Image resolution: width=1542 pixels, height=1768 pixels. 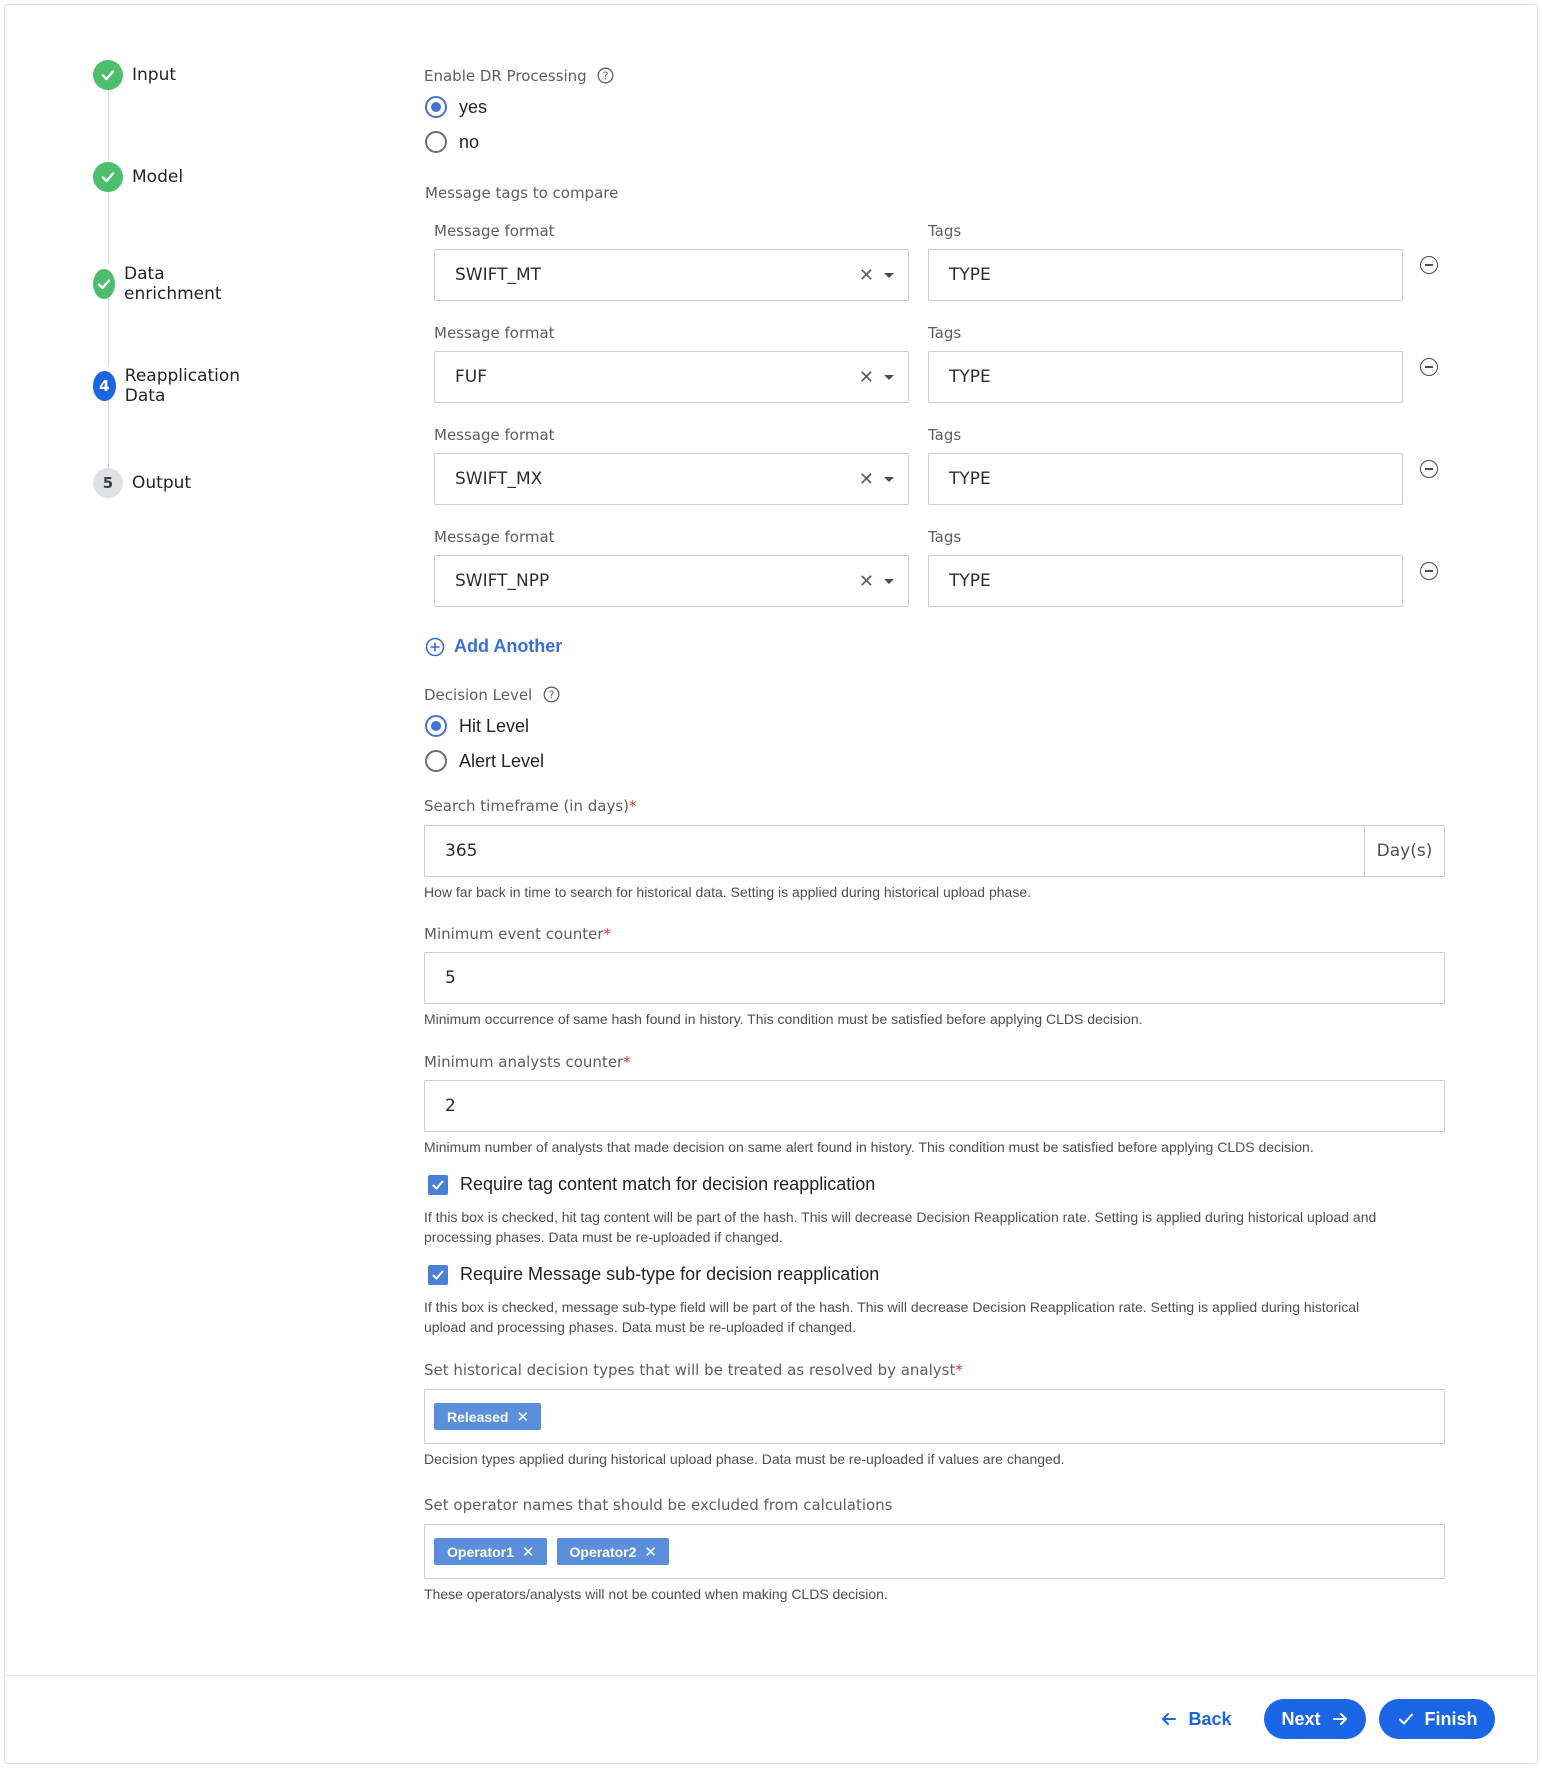 What do you see at coordinates (934, 851) in the screenshot?
I see `search-timeframe-input: 365 Day(s)` at bounding box center [934, 851].